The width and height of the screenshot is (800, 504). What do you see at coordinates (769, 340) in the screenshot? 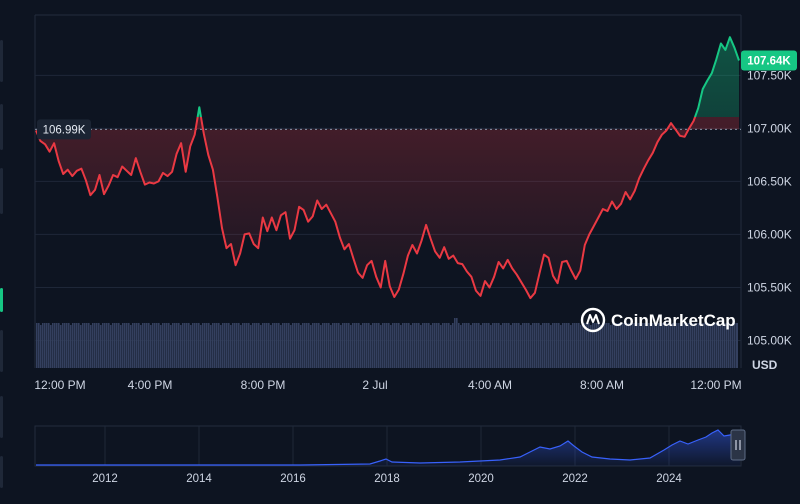
I see `y-tick-label: 105.00K` at bounding box center [769, 340].